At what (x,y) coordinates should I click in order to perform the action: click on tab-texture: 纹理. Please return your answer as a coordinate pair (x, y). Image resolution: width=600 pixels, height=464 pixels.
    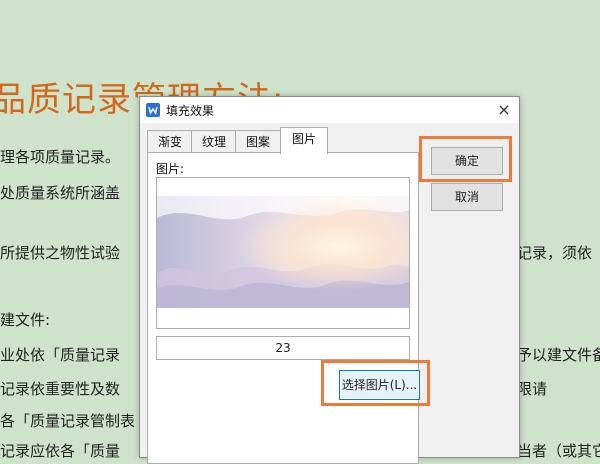
    Looking at the image, I should click on (214, 141).